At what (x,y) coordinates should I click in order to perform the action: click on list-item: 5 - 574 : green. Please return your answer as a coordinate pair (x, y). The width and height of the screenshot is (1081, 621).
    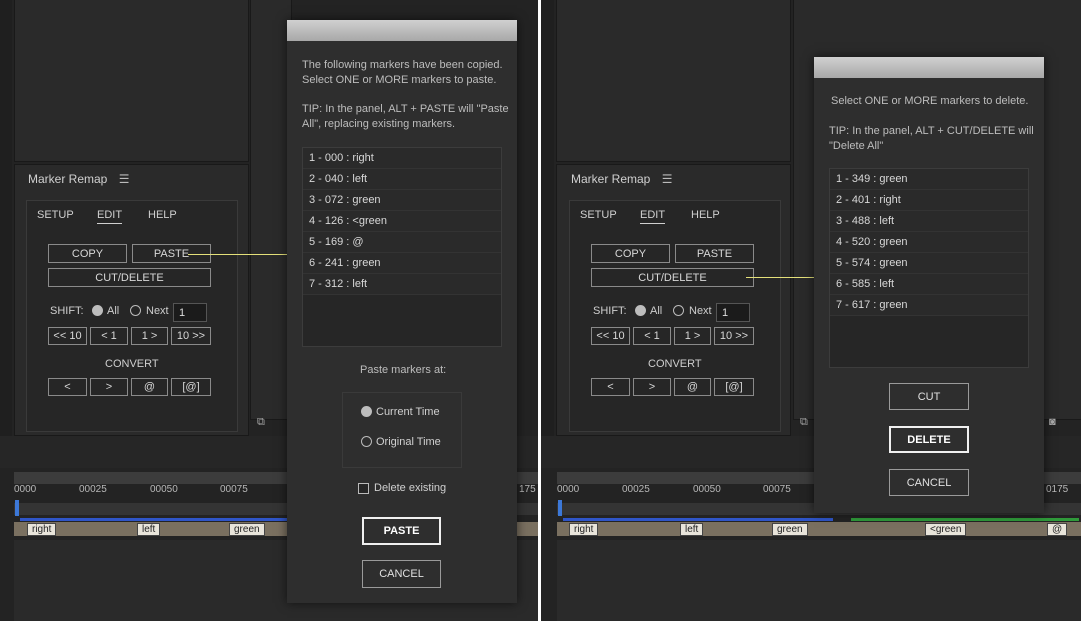
    Looking at the image, I should click on (929, 263).